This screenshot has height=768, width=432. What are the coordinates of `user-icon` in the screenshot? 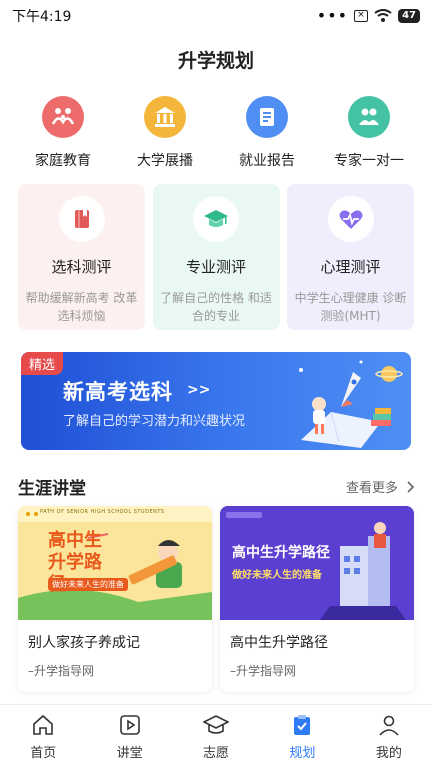 It's located at (389, 725).